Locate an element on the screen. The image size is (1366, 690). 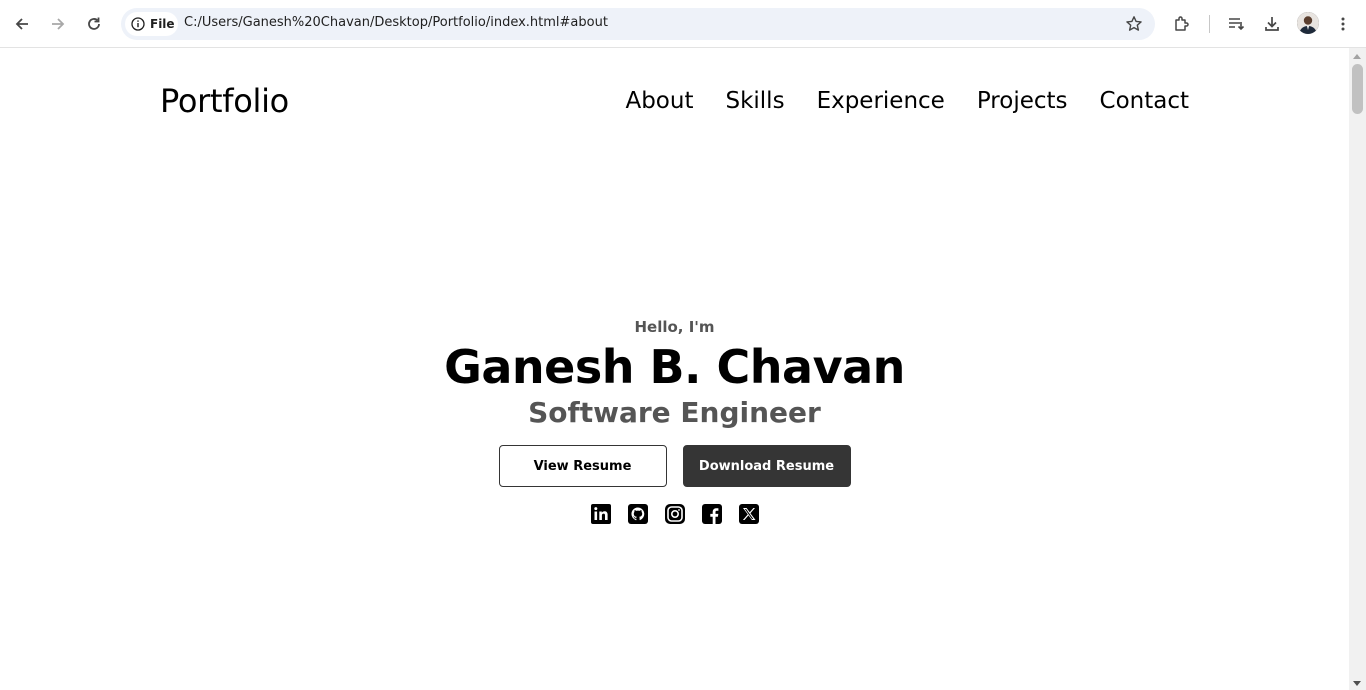
hero-name: Ganesh B. Chavan is located at coordinates (674, 367).